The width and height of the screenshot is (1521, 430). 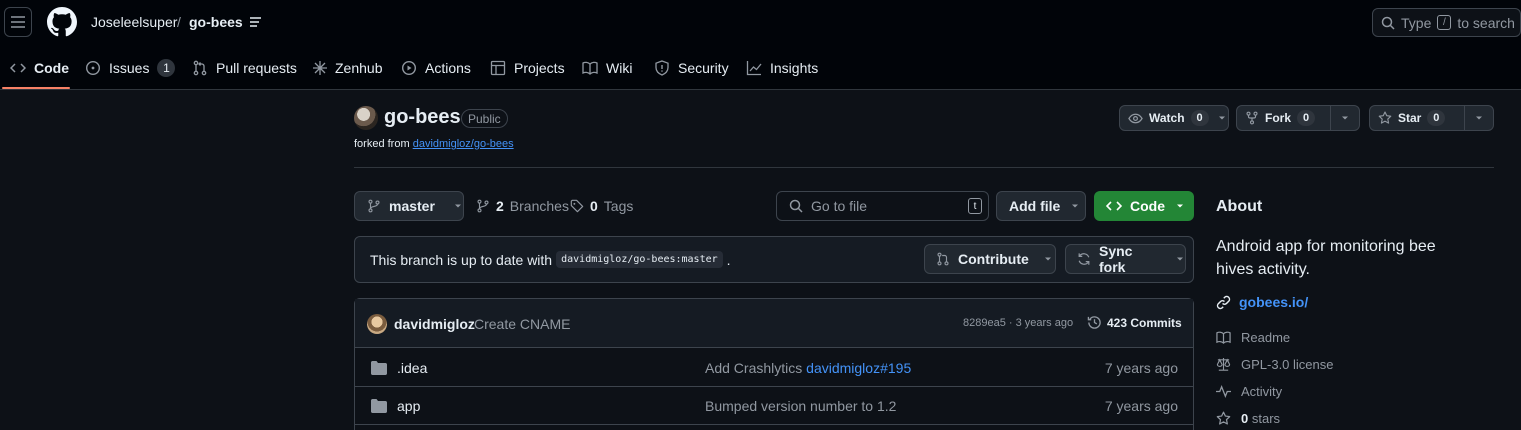 I want to click on go-to-file-input: Go to file t, so click(x=882, y=206).